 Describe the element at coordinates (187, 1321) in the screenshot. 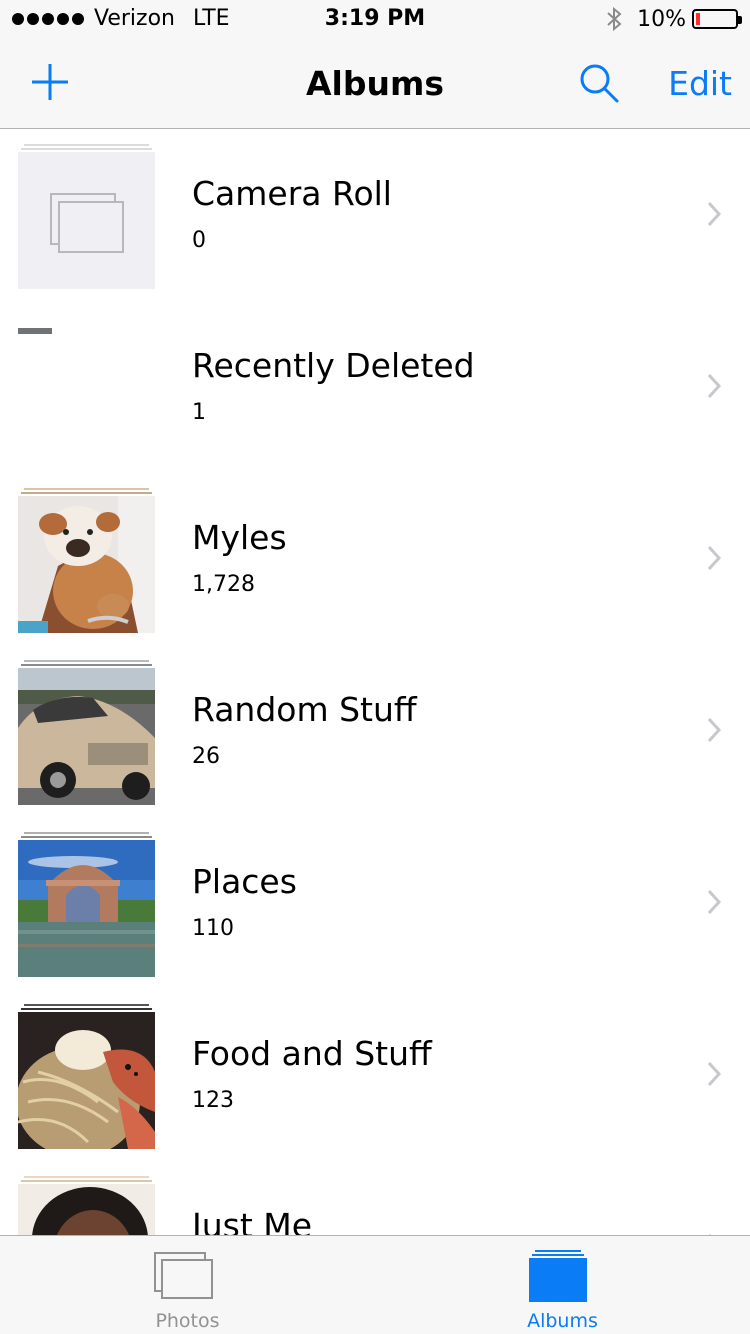

I see `tab-label: Photos` at that location.